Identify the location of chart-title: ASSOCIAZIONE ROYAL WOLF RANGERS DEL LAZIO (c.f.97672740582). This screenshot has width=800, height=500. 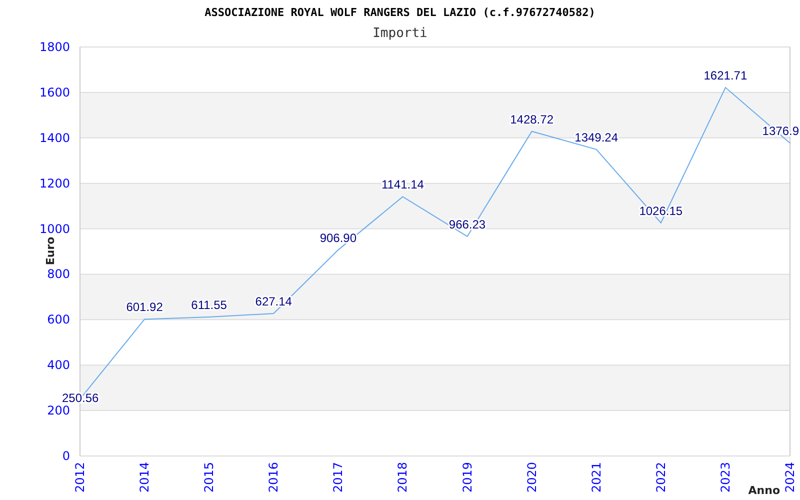
(400, 12).